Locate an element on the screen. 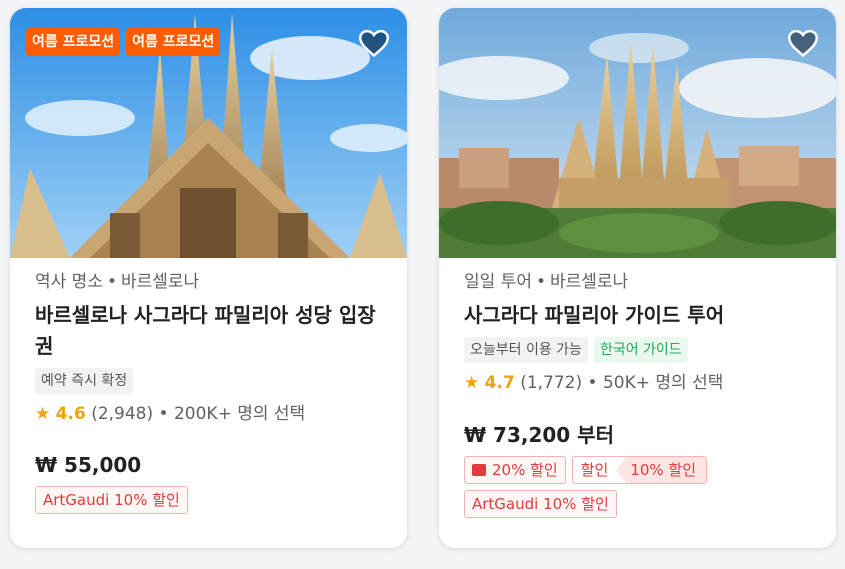 The width and height of the screenshot is (845, 569). popularity-text: 50K+ 명의 선택 is located at coordinates (663, 383).